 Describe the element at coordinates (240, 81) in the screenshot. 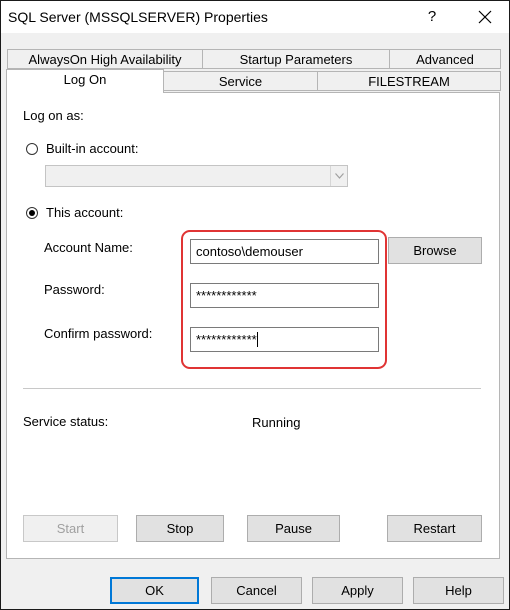

I see `tab-service: Service` at that location.